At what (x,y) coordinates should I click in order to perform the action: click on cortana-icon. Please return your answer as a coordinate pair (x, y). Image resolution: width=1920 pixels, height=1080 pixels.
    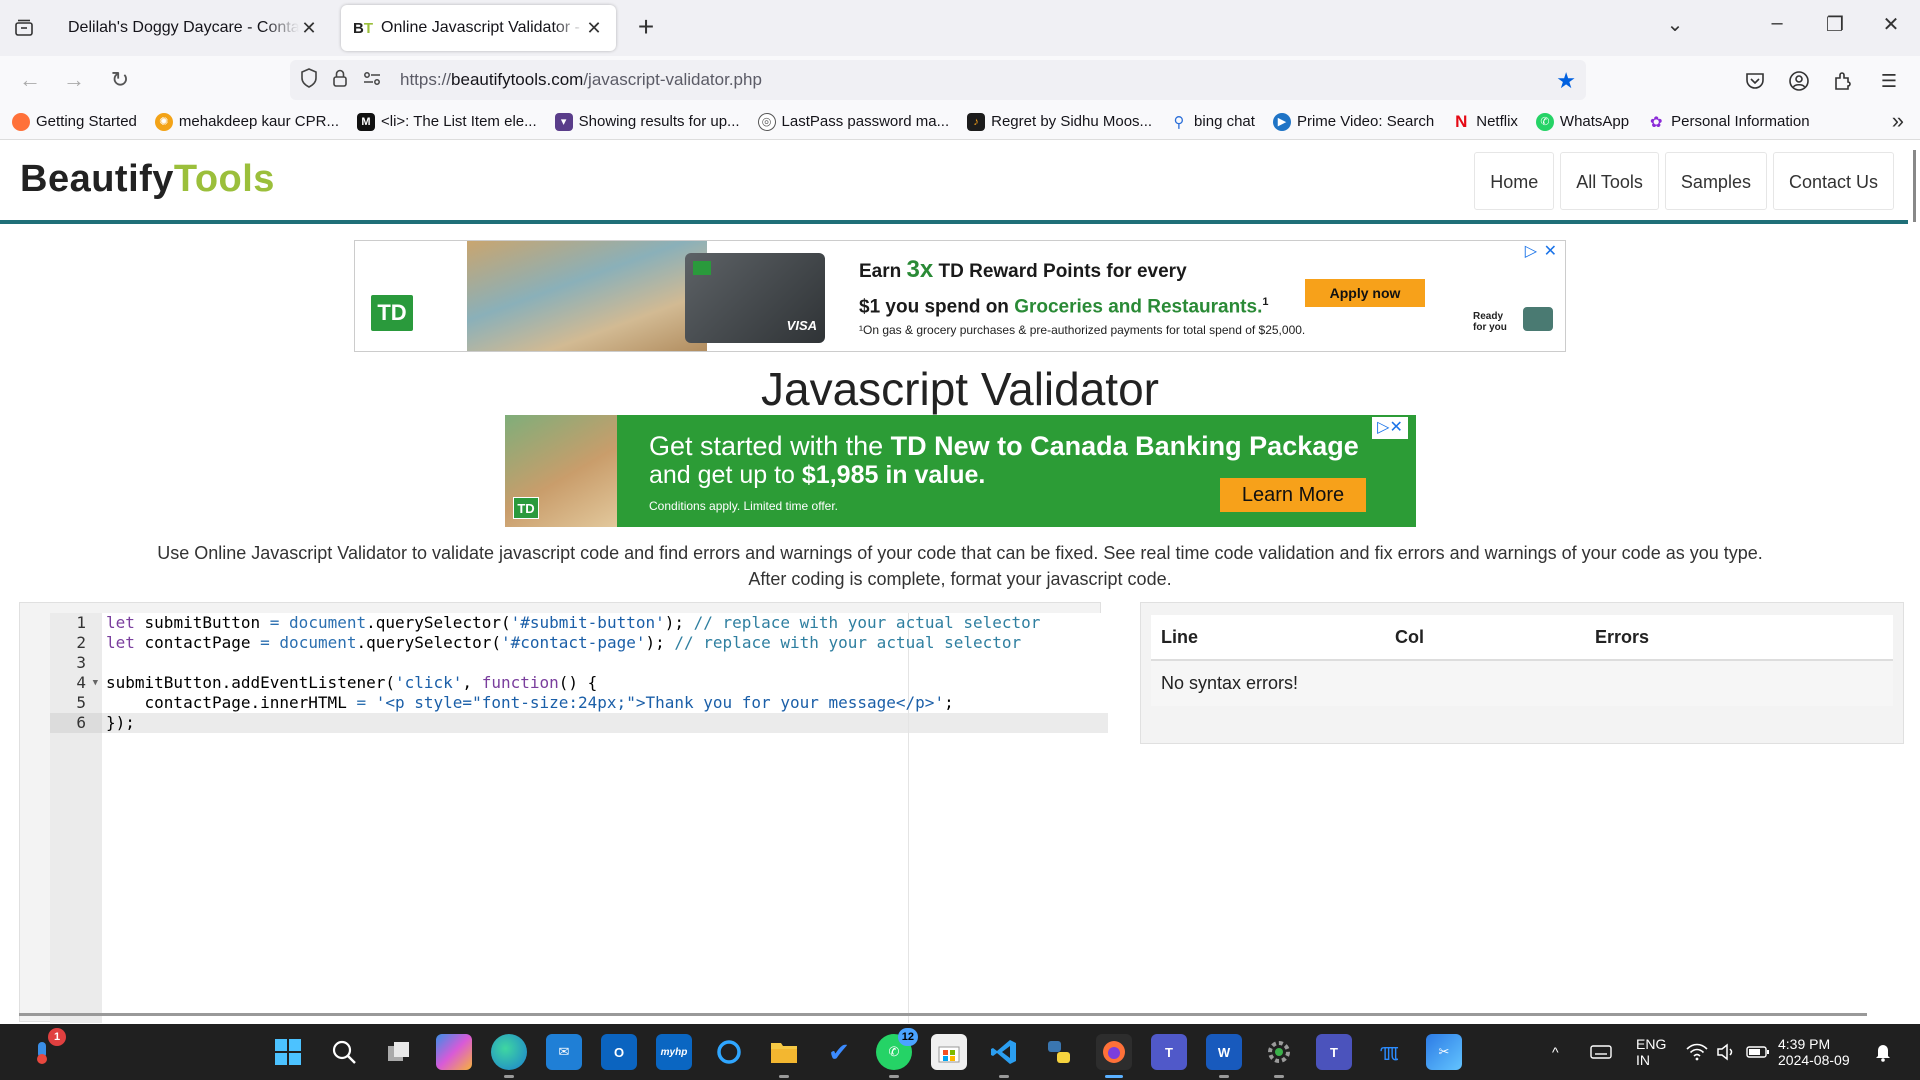
    Looking at the image, I should click on (729, 1052).